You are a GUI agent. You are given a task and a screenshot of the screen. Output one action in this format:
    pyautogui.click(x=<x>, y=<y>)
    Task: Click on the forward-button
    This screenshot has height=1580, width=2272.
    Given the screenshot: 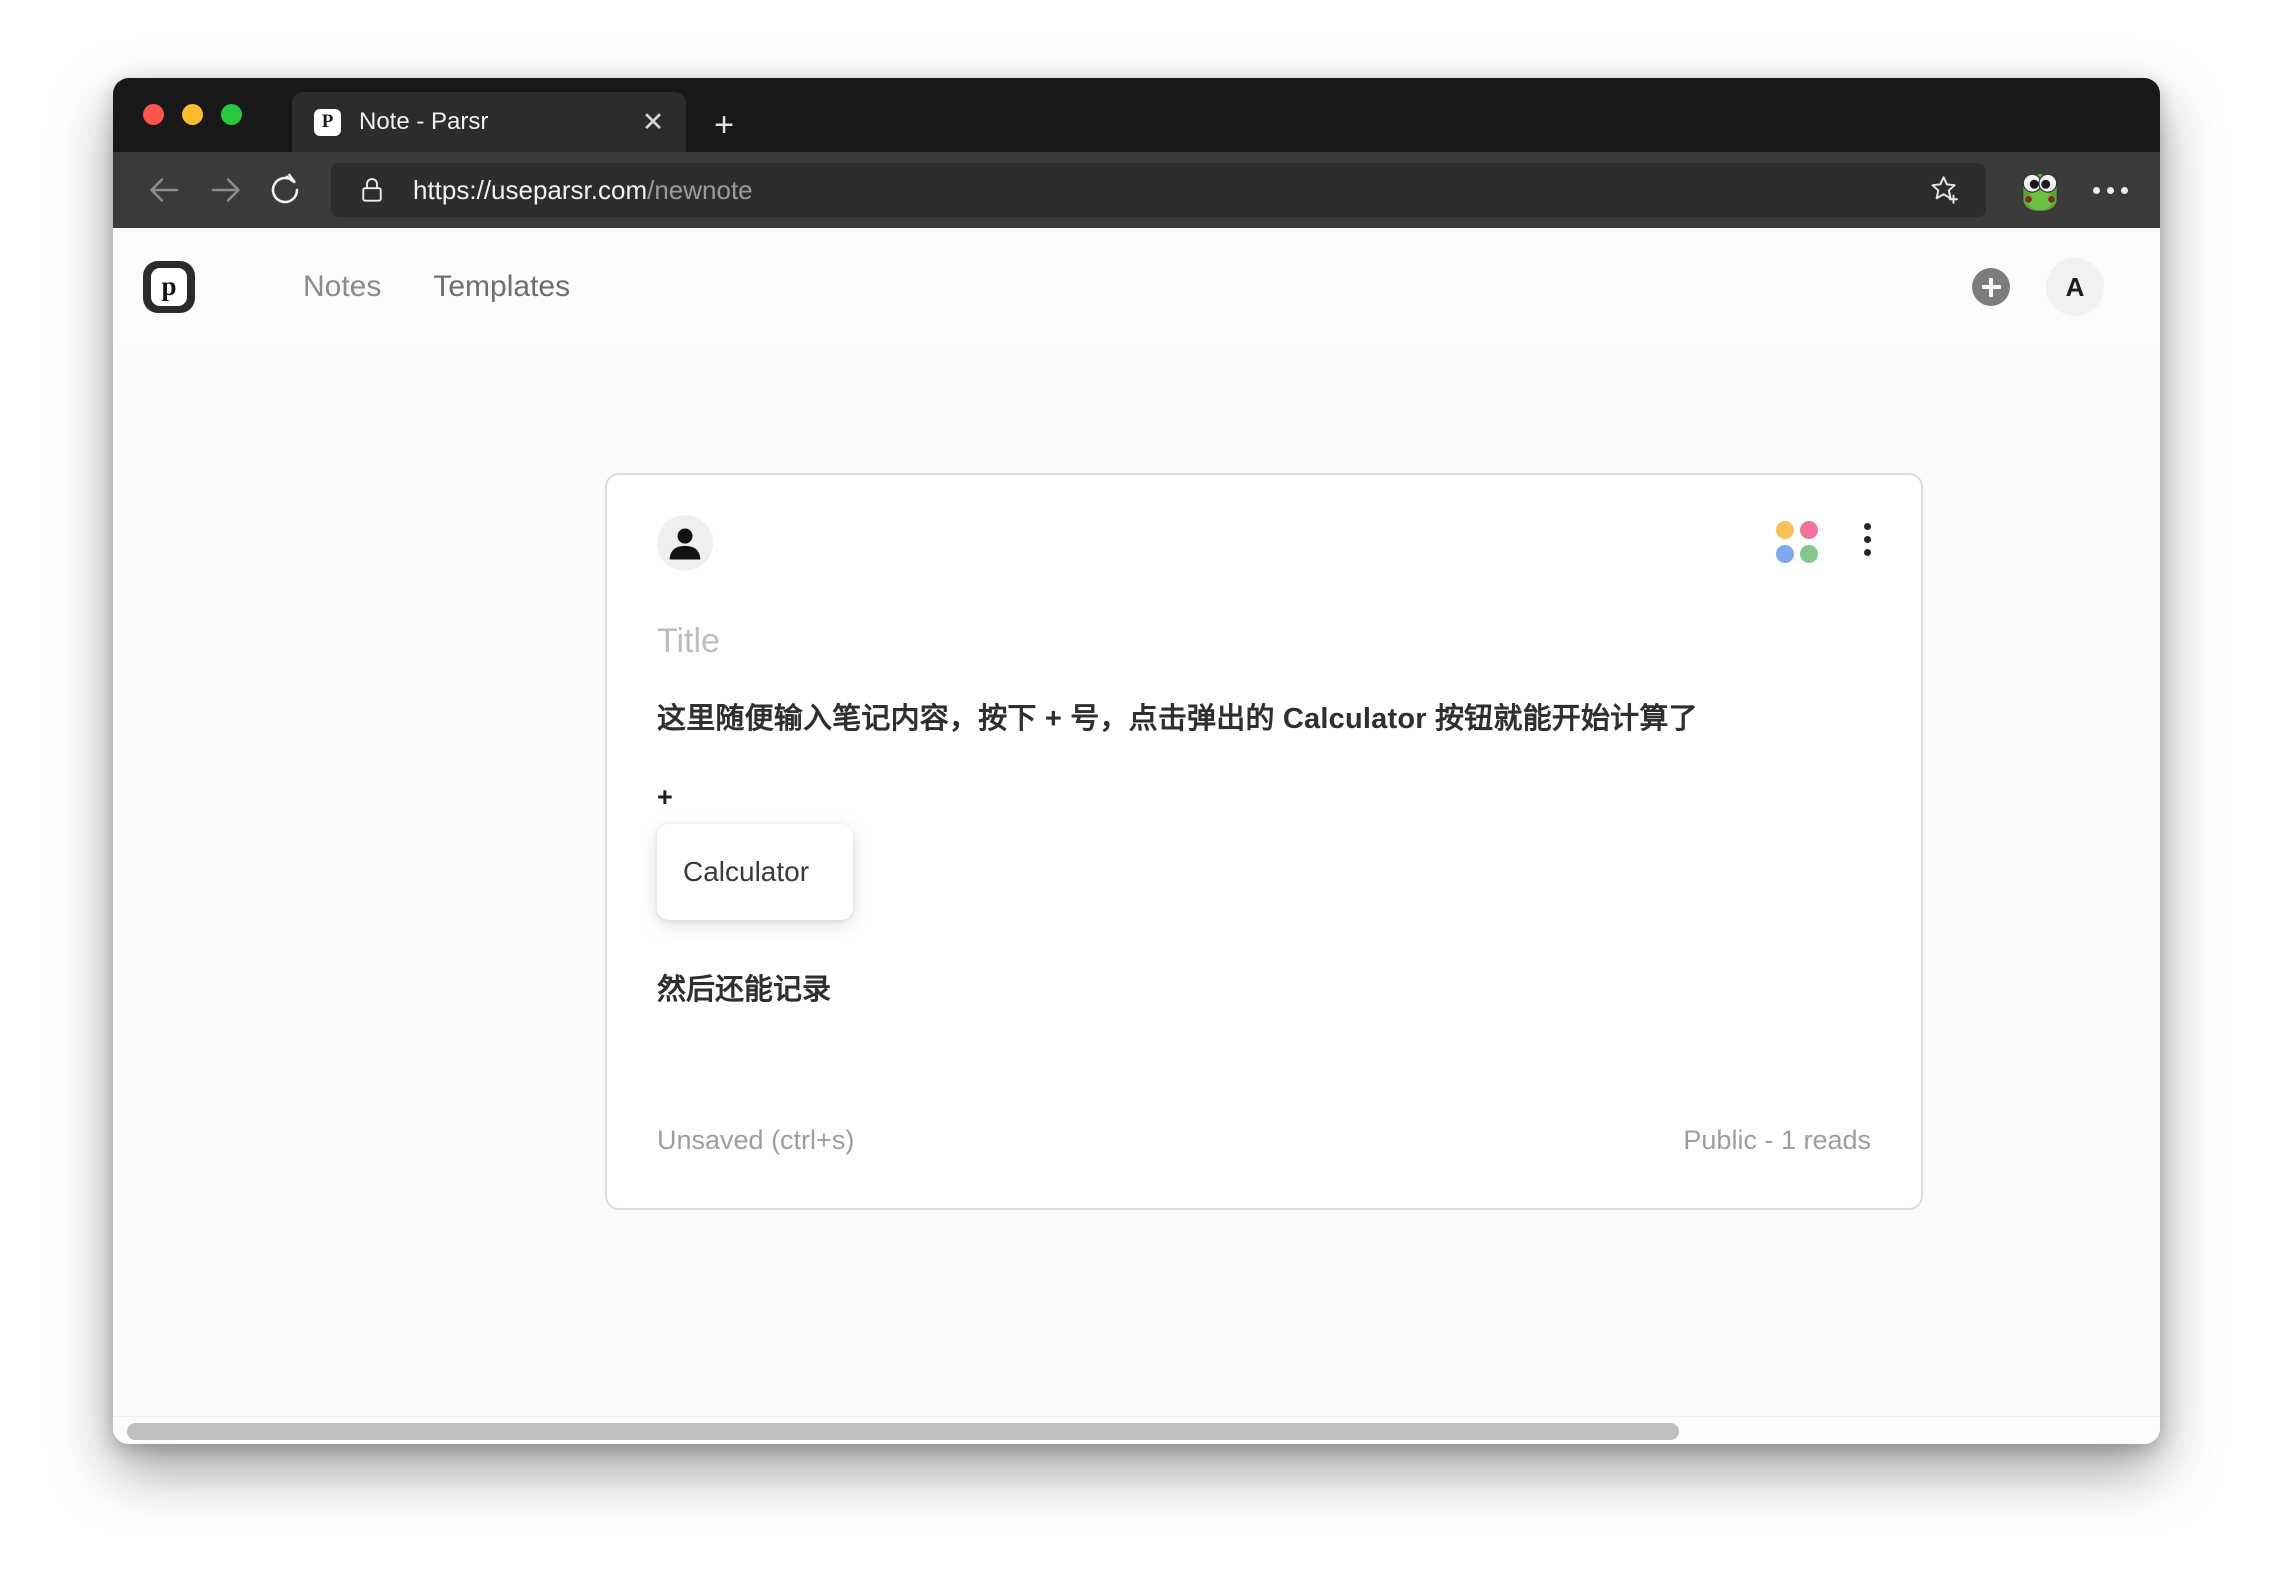 What is the action you would take?
    pyautogui.click(x=225, y=190)
    